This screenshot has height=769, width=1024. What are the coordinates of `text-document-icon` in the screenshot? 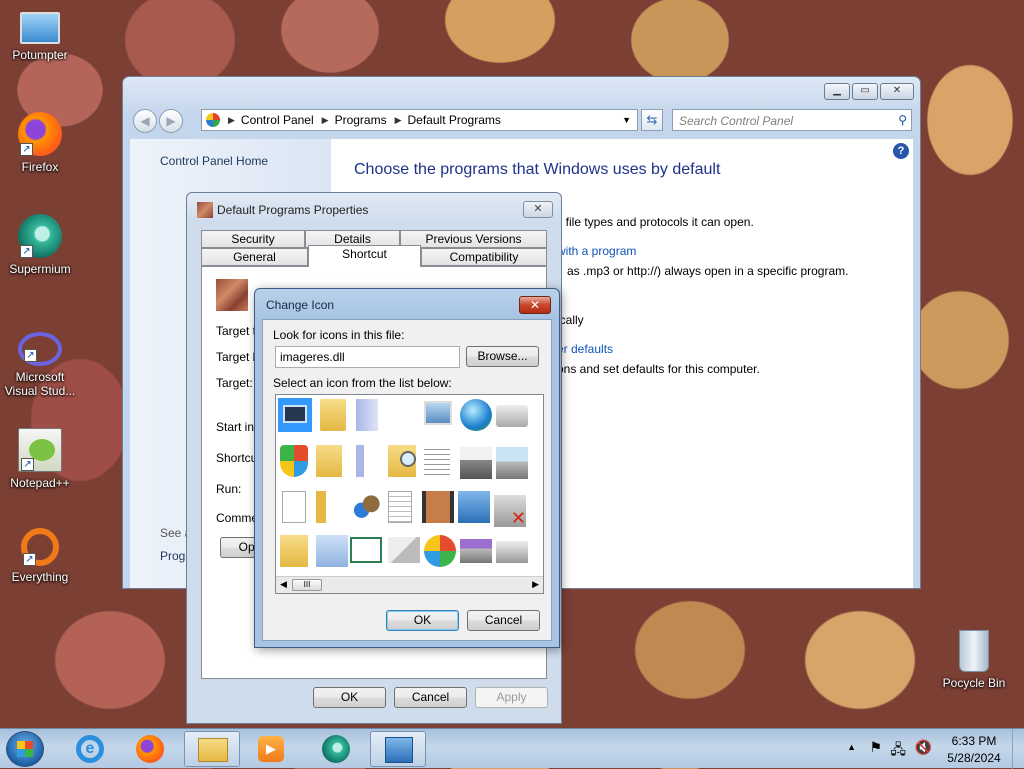 It's located at (400, 507).